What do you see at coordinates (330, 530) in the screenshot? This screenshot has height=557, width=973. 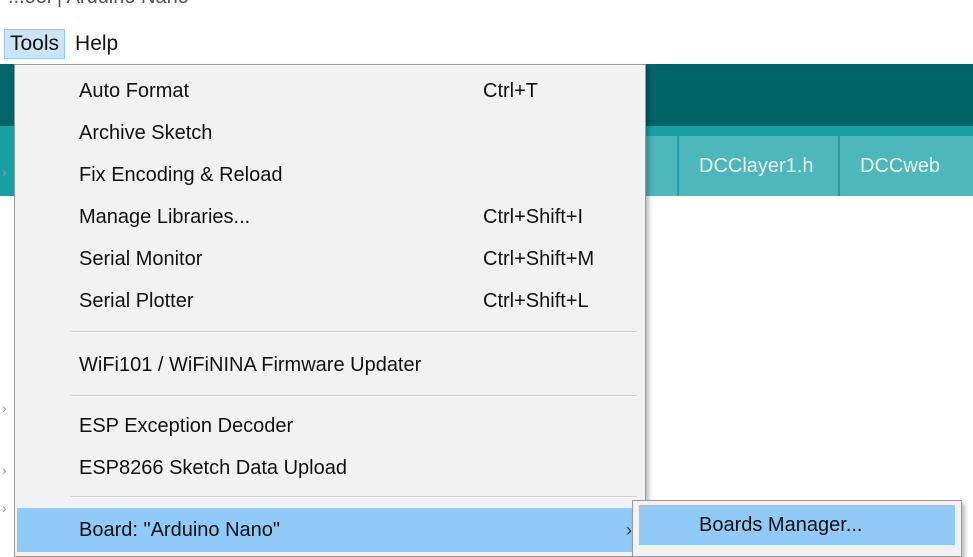 I see `menu-item-board: Board: "Arduino Nano" ›` at bounding box center [330, 530].